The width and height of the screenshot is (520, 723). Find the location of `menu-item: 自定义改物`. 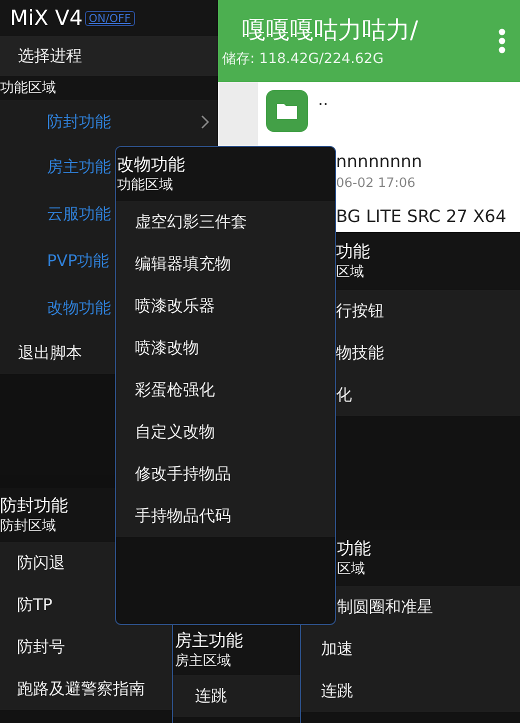

menu-item: 自定义改物 is located at coordinates (225, 432).